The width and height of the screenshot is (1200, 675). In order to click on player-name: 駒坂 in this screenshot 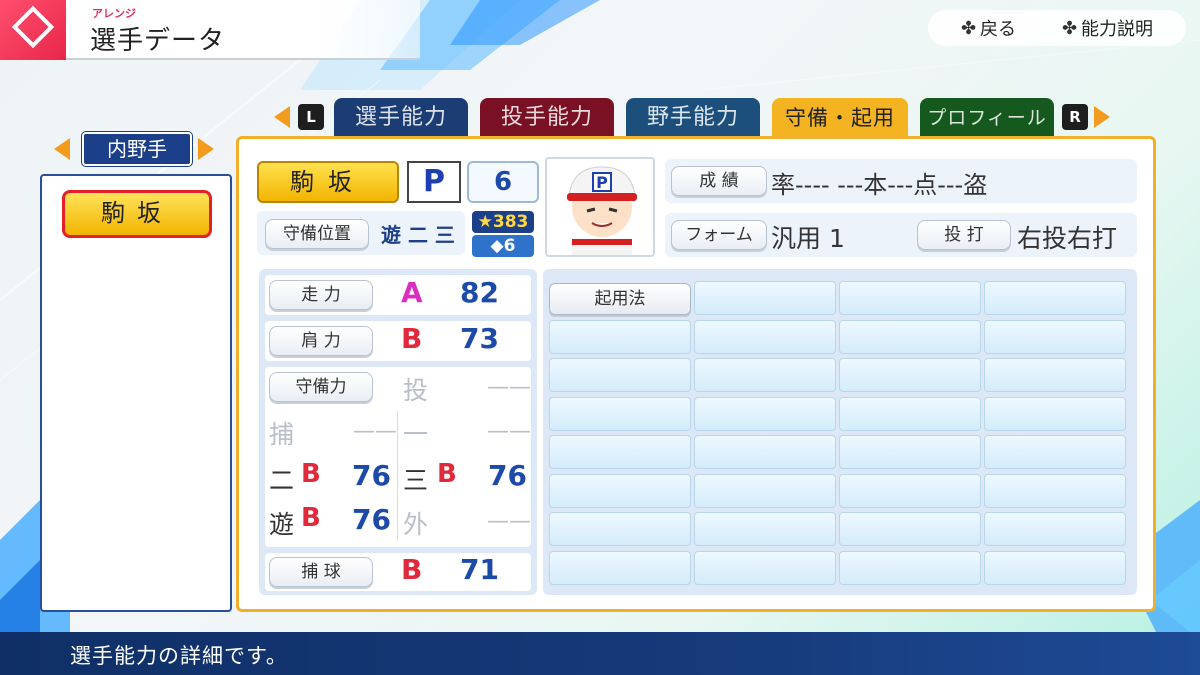, I will do `click(328, 182)`.